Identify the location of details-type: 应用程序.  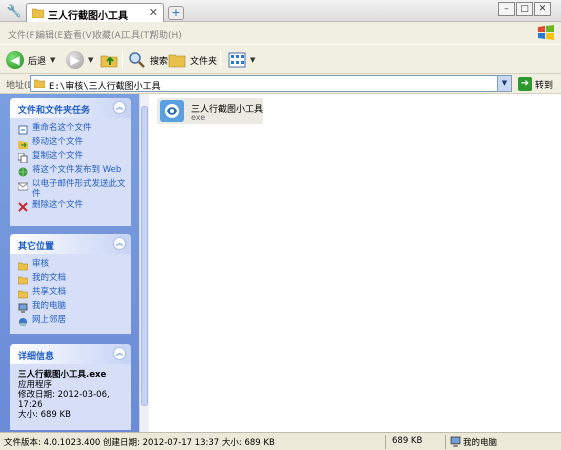
(35, 385).